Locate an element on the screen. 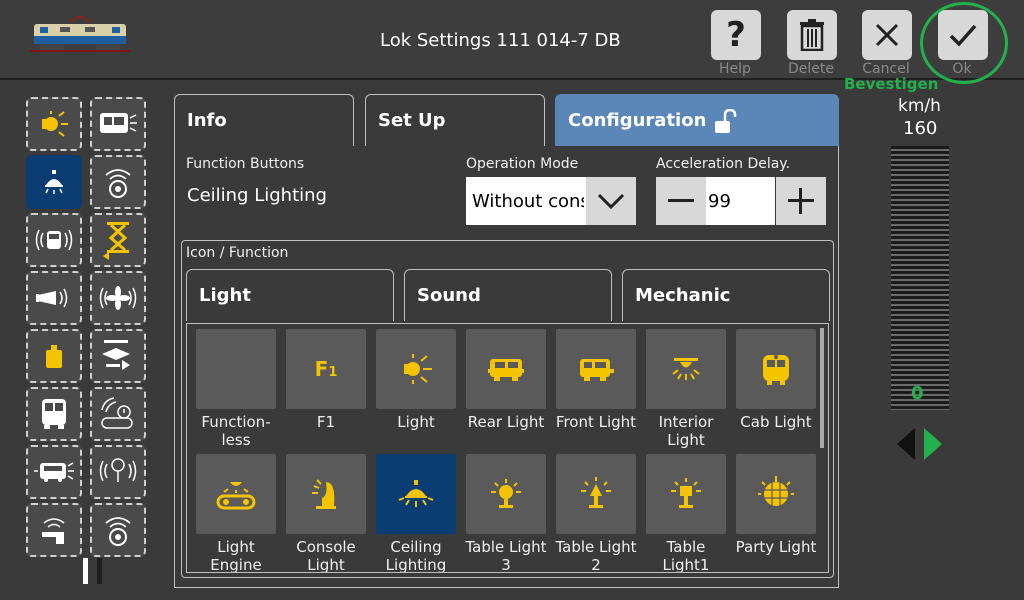 The width and height of the screenshot is (1024, 600). tab-info: Info is located at coordinates (264, 120).